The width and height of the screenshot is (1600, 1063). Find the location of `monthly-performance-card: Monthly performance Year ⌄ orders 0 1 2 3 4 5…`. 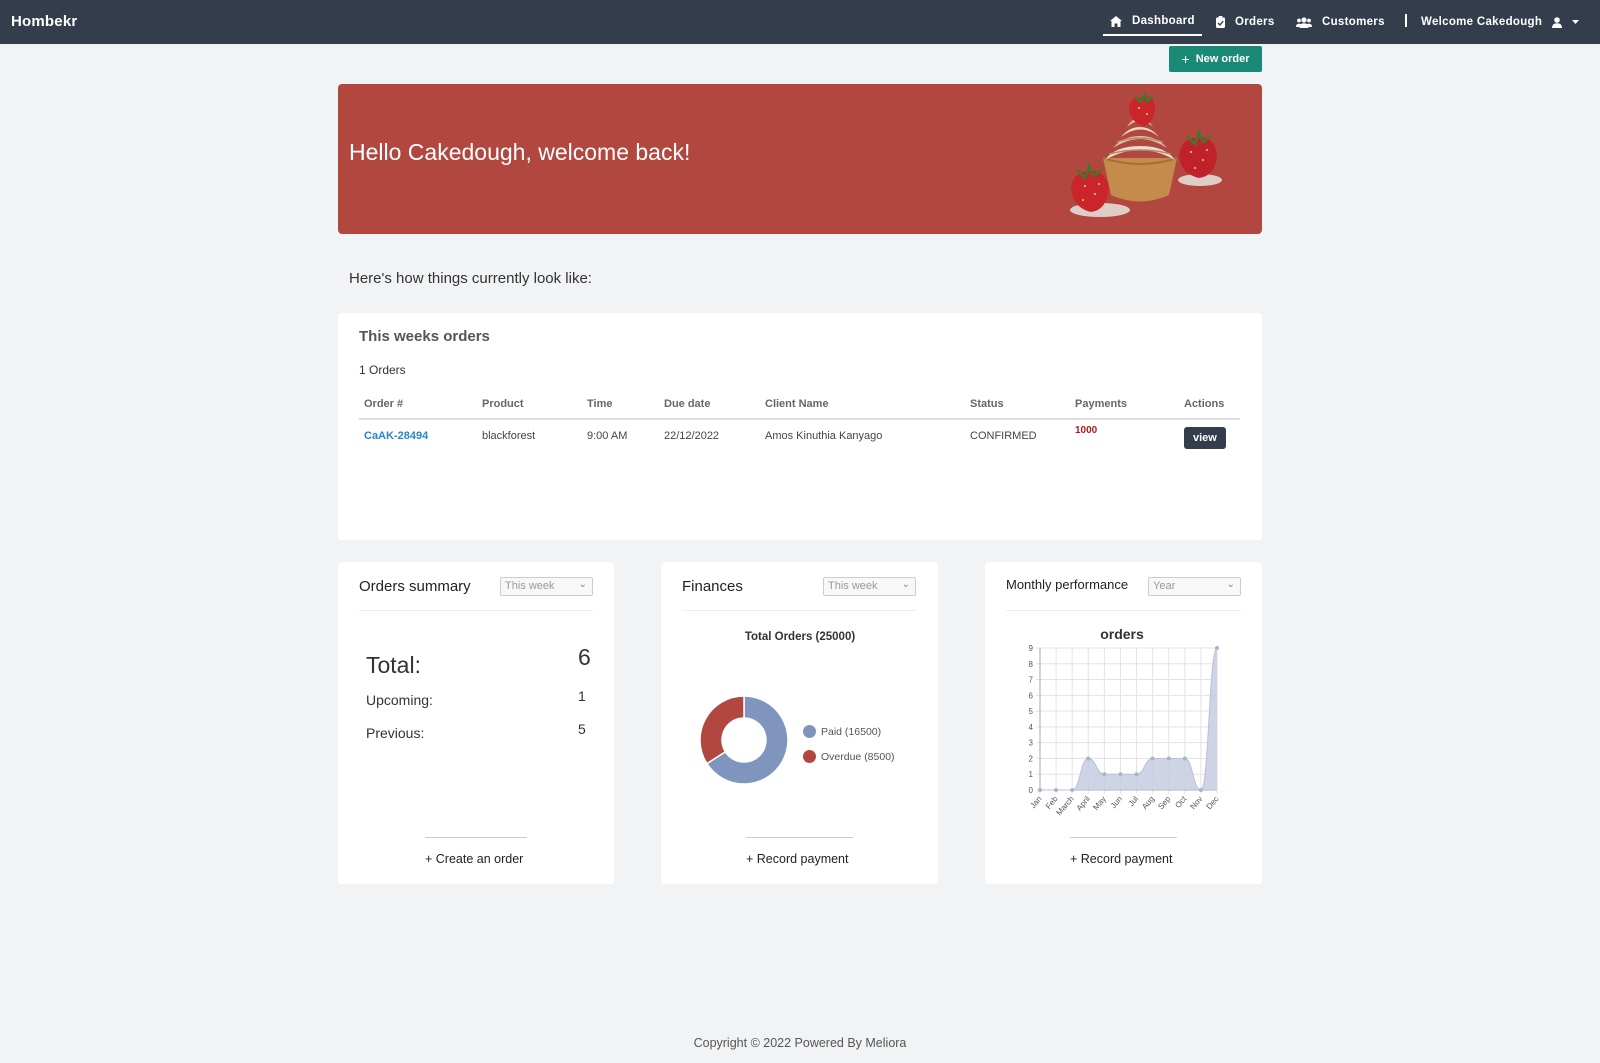

monthly-performance-card: Monthly performance Year ⌄ orders 0 1 2 3 4 5… is located at coordinates (1123, 723).